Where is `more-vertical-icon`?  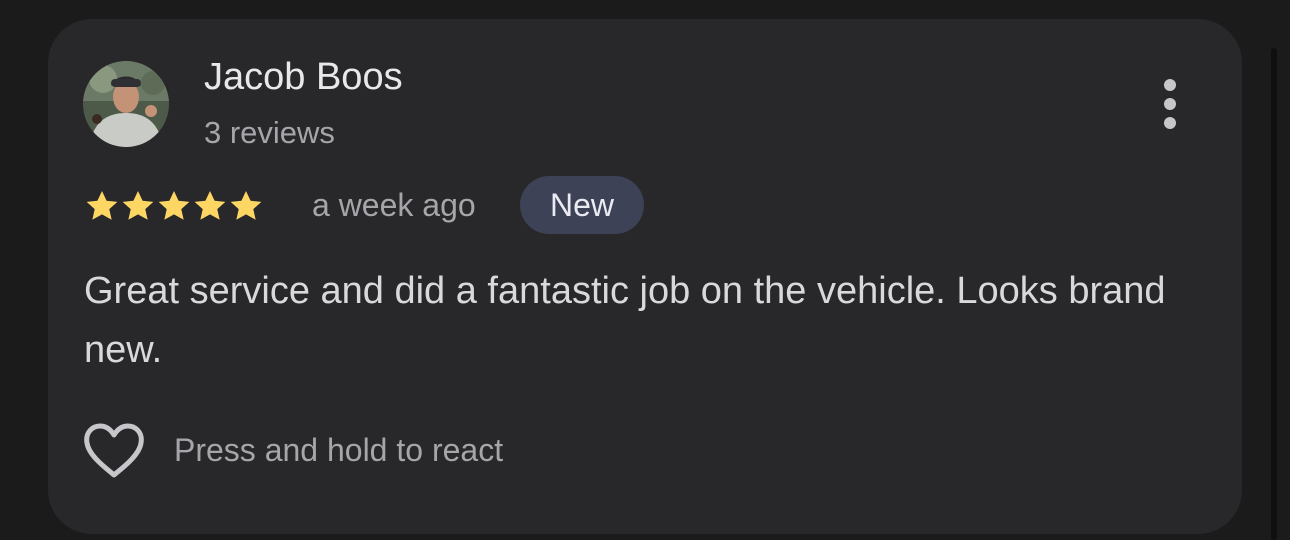
more-vertical-icon is located at coordinates (1170, 85).